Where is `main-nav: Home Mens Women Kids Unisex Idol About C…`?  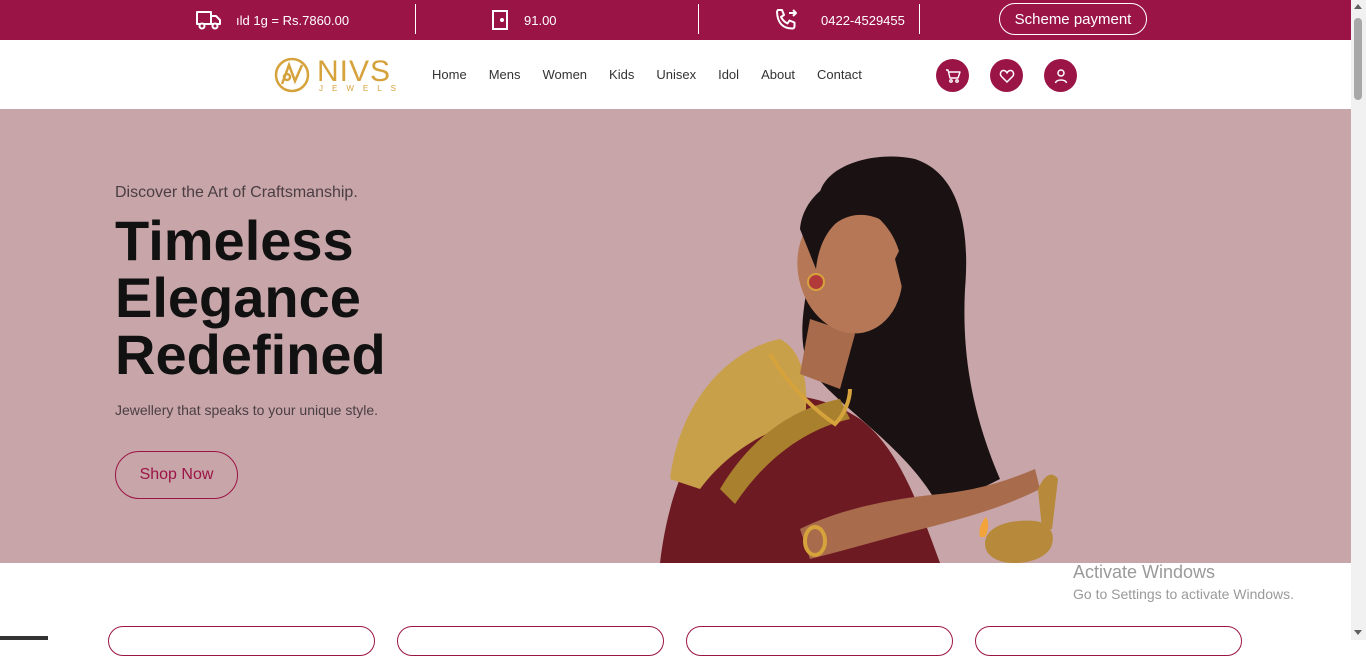 main-nav: Home Mens Women Kids Unisex Idol About C… is located at coordinates (658, 74).